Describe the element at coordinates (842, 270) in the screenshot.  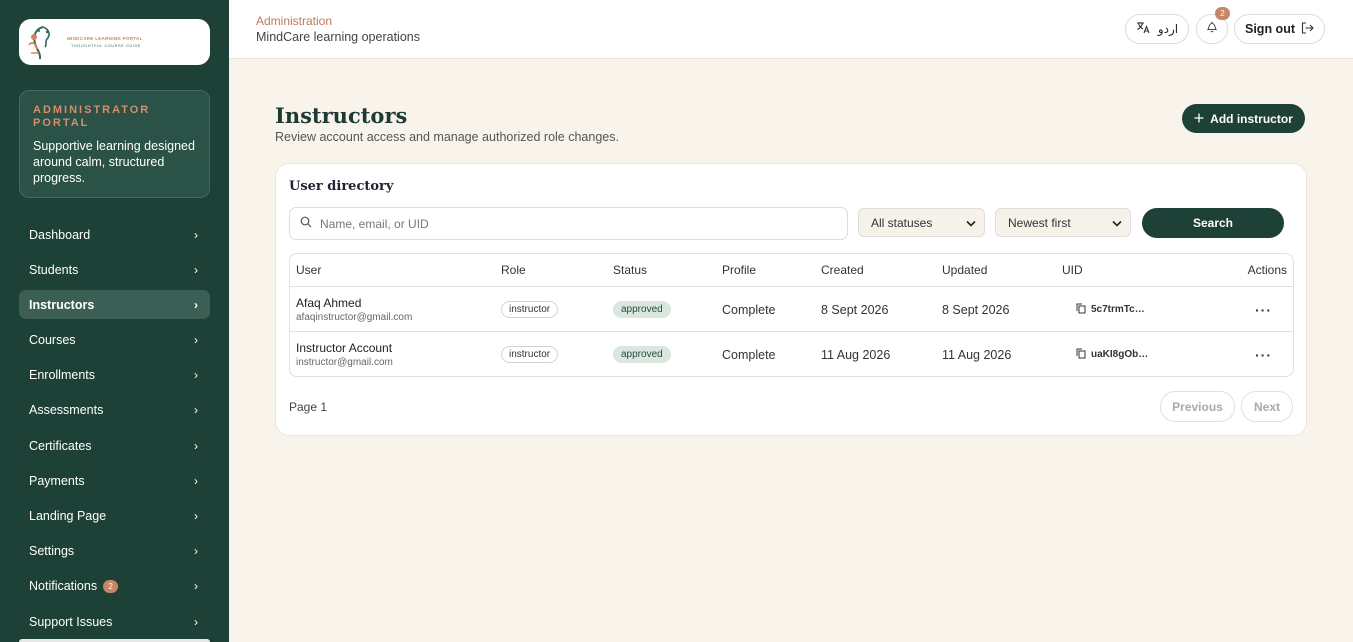
I see `column-header-created: Created` at that location.